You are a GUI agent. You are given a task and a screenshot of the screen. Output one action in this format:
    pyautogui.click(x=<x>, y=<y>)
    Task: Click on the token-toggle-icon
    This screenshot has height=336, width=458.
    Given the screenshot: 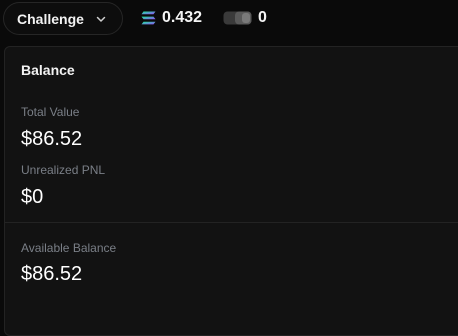 What is the action you would take?
    pyautogui.click(x=237, y=18)
    